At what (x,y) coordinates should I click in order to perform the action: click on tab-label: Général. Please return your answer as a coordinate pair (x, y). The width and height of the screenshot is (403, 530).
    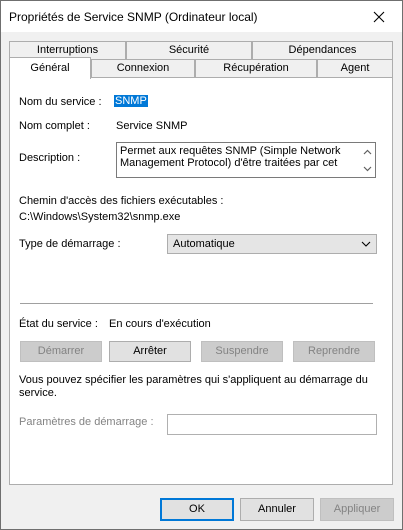
    Looking at the image, I should click on (50, 68).